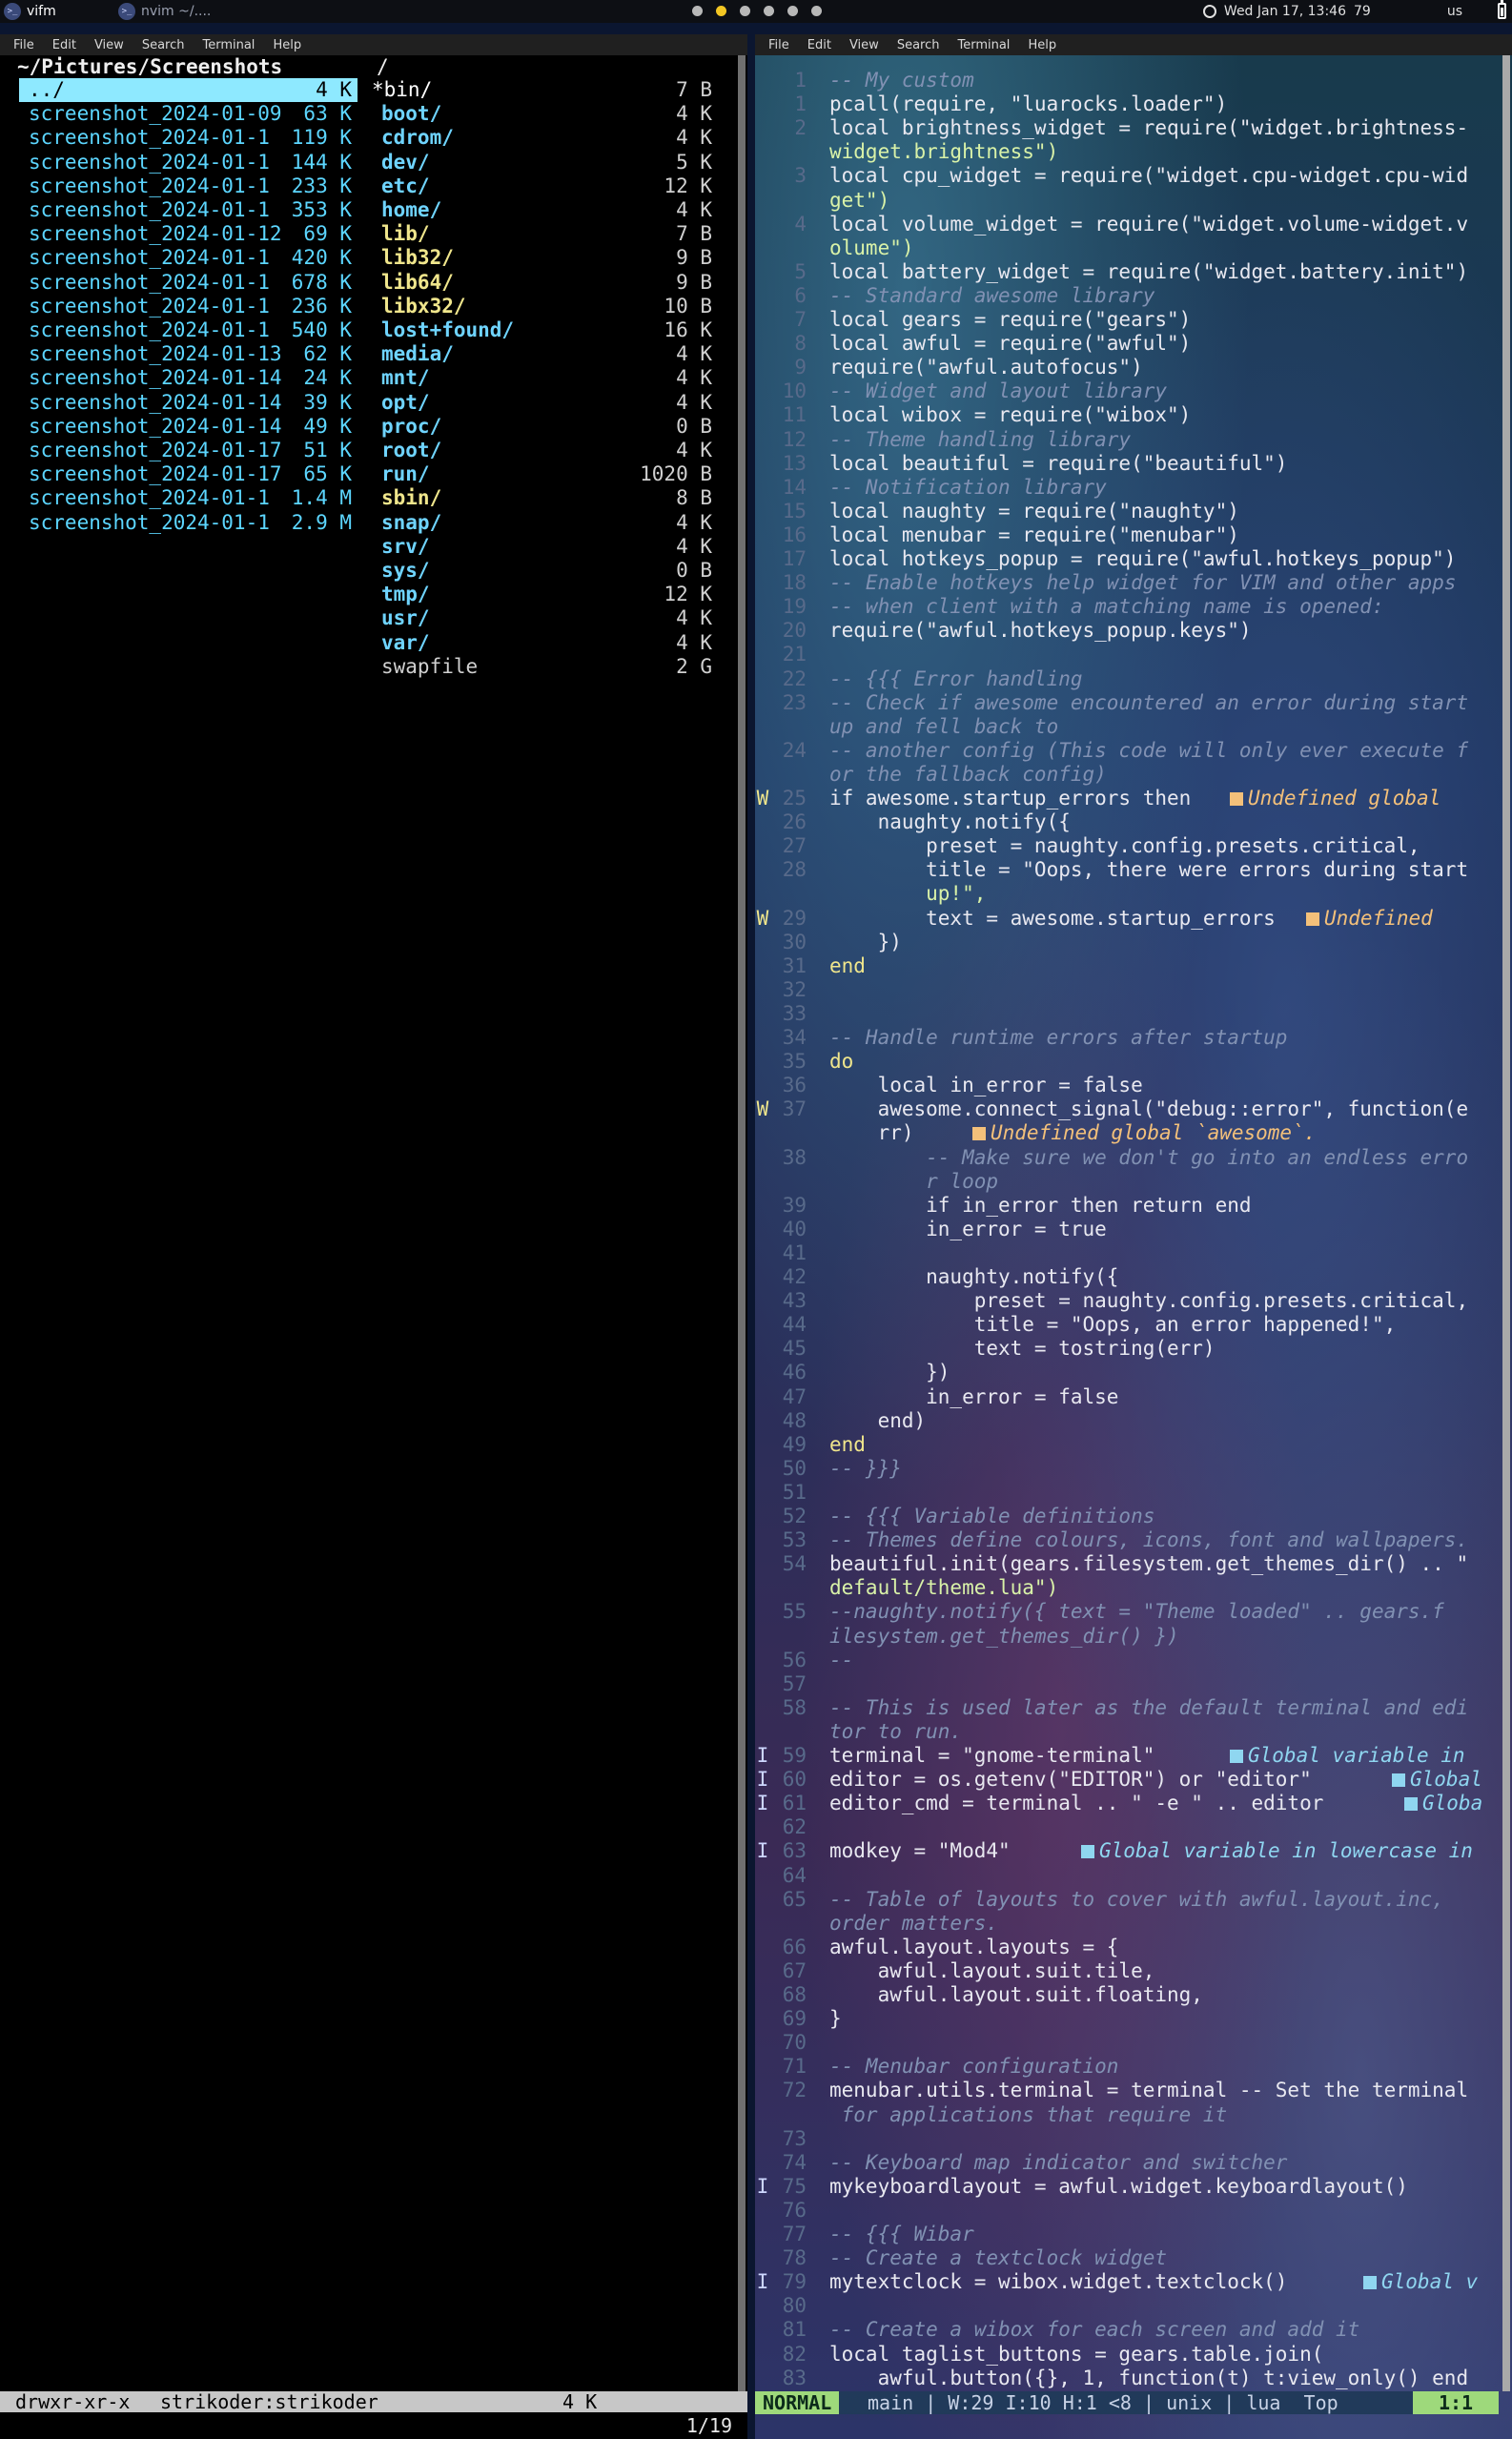 The height and width of the screenshot is (2439, 1512). I want to click on code-line: widget.brightness"), so click(1127, 152).